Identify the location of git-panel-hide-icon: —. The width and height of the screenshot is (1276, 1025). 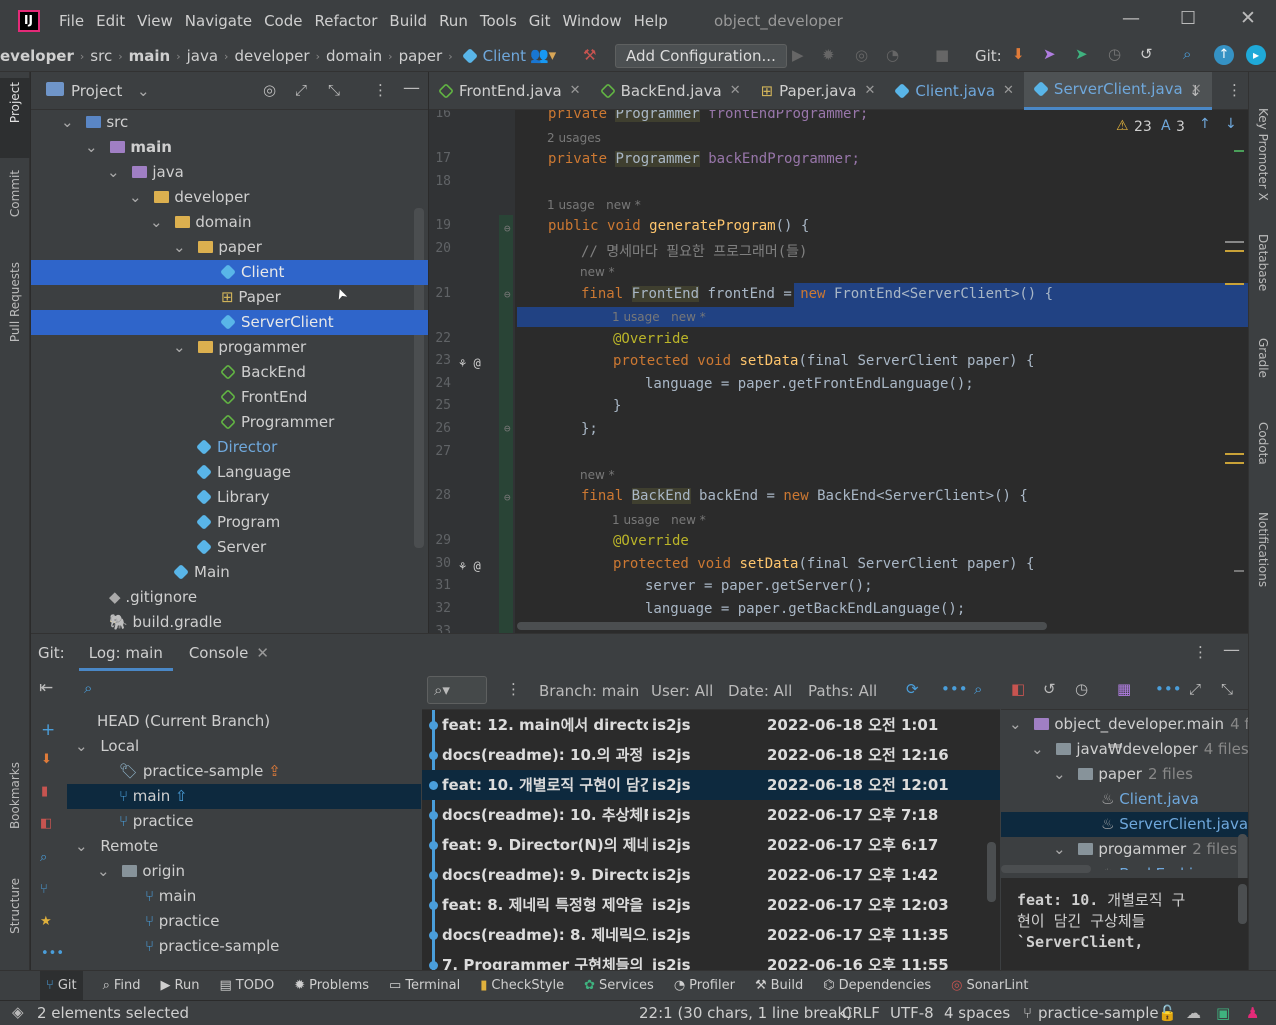
(1231, 650).